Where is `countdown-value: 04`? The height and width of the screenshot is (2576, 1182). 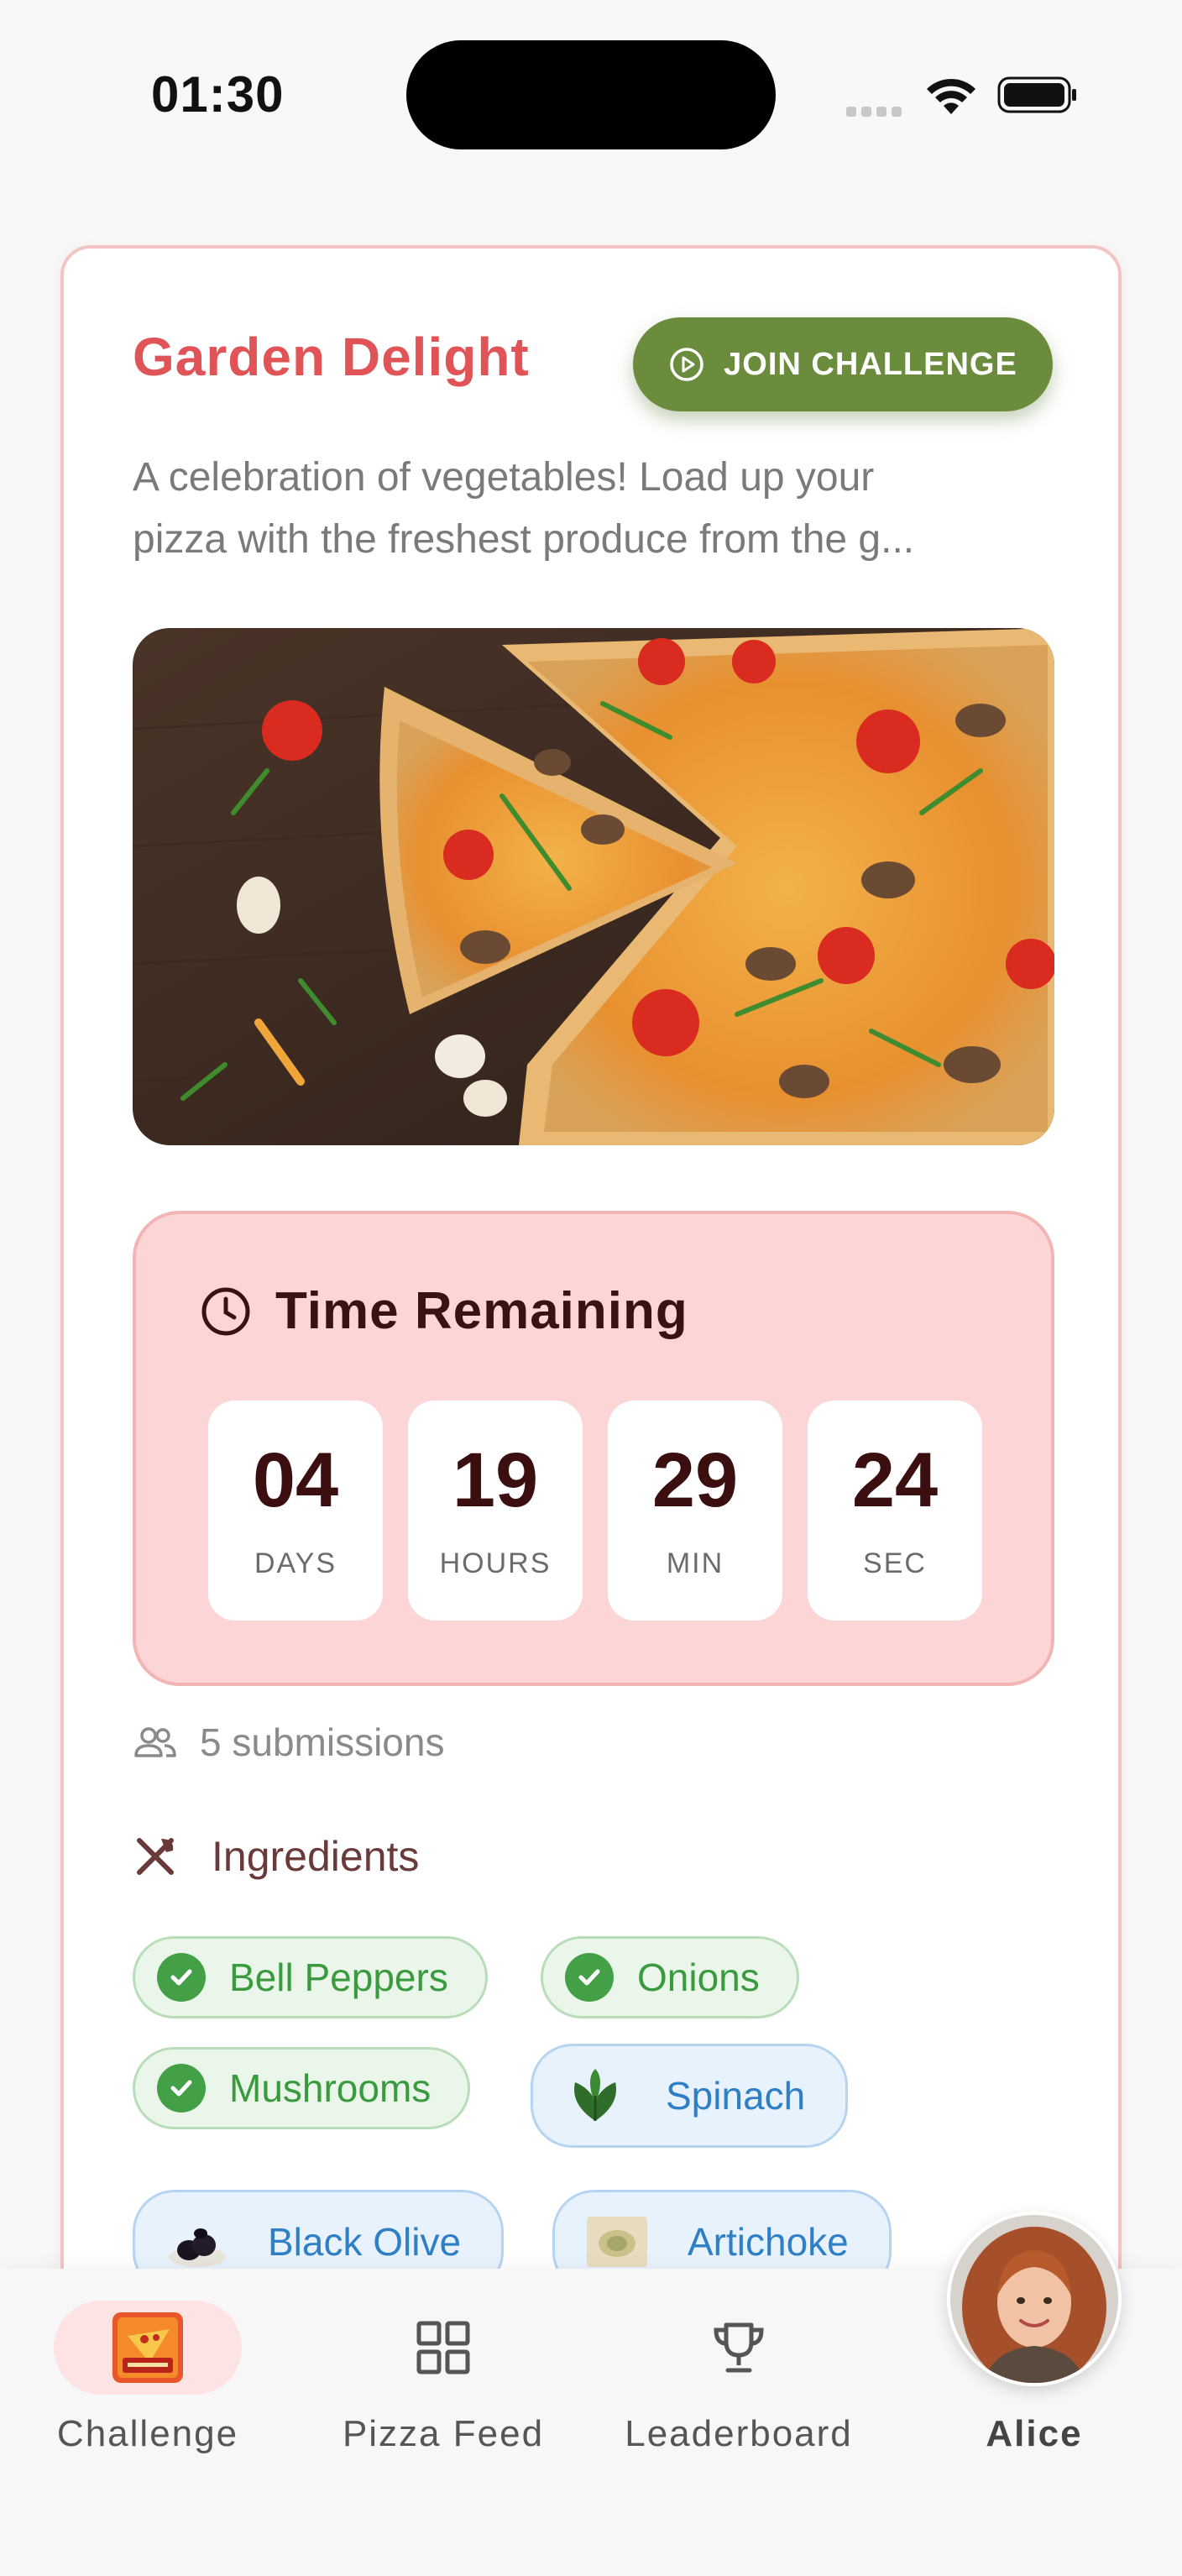 countdown-value: 04 is located at coordinates (295, 1480).